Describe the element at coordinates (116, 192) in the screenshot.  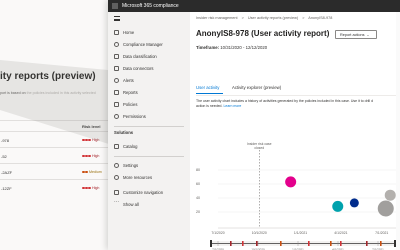
I see `pencil-icon` at that location.